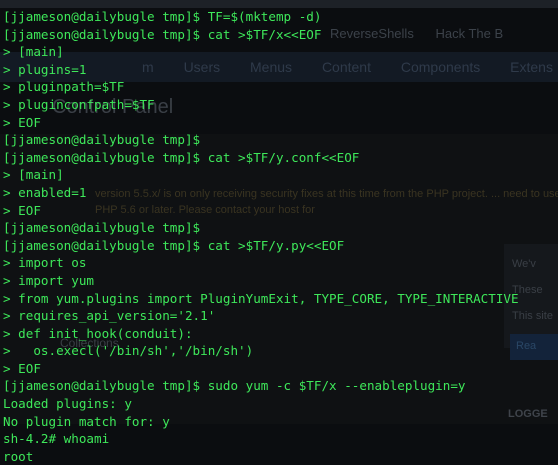 Image resolution: width=558 pixels, height=465 pixels. I want to click on output-text: root, so click(18, 456).